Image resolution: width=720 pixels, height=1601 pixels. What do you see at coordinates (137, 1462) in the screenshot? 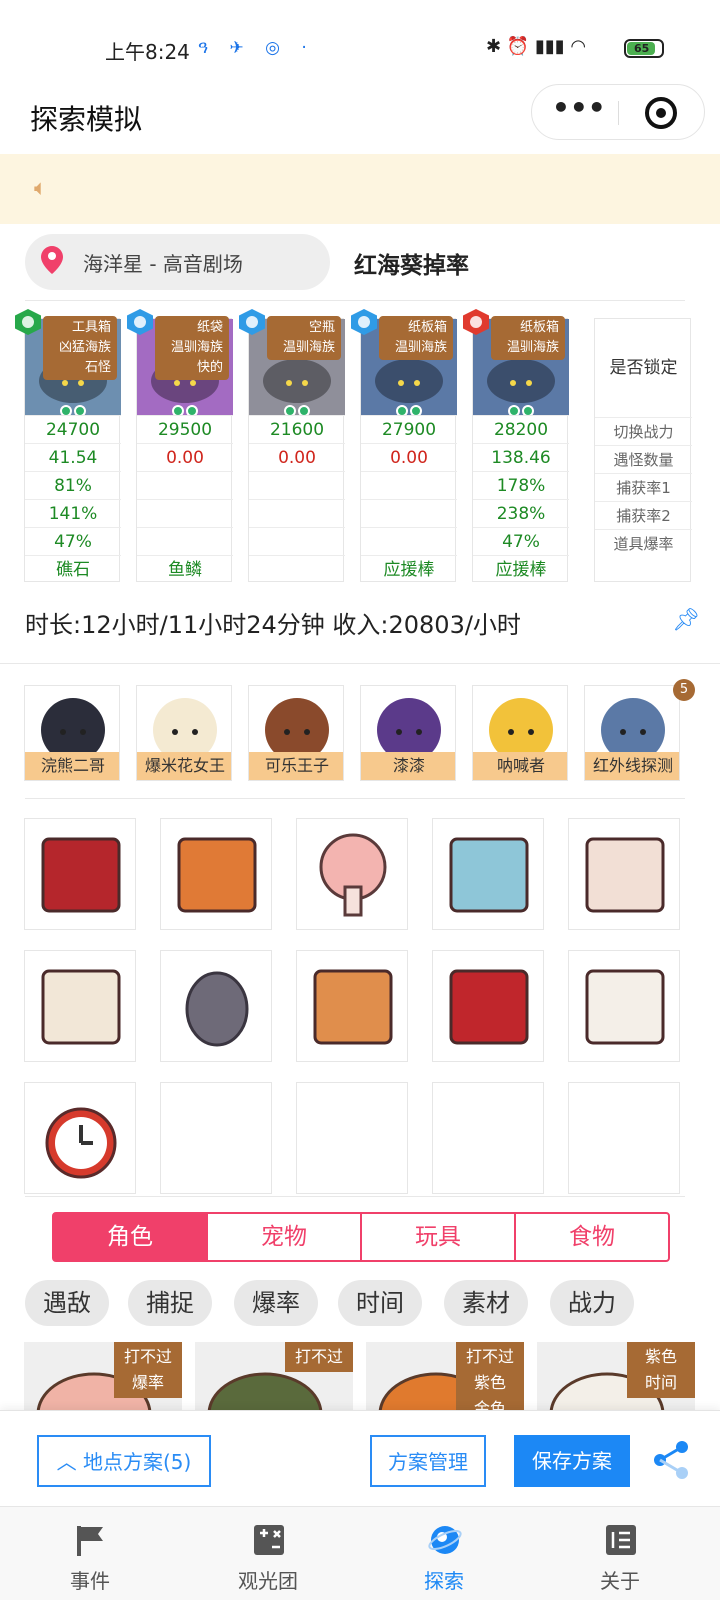
I see `location-plan-label: 地点方案(5)` at bounding box center [137, 1462].